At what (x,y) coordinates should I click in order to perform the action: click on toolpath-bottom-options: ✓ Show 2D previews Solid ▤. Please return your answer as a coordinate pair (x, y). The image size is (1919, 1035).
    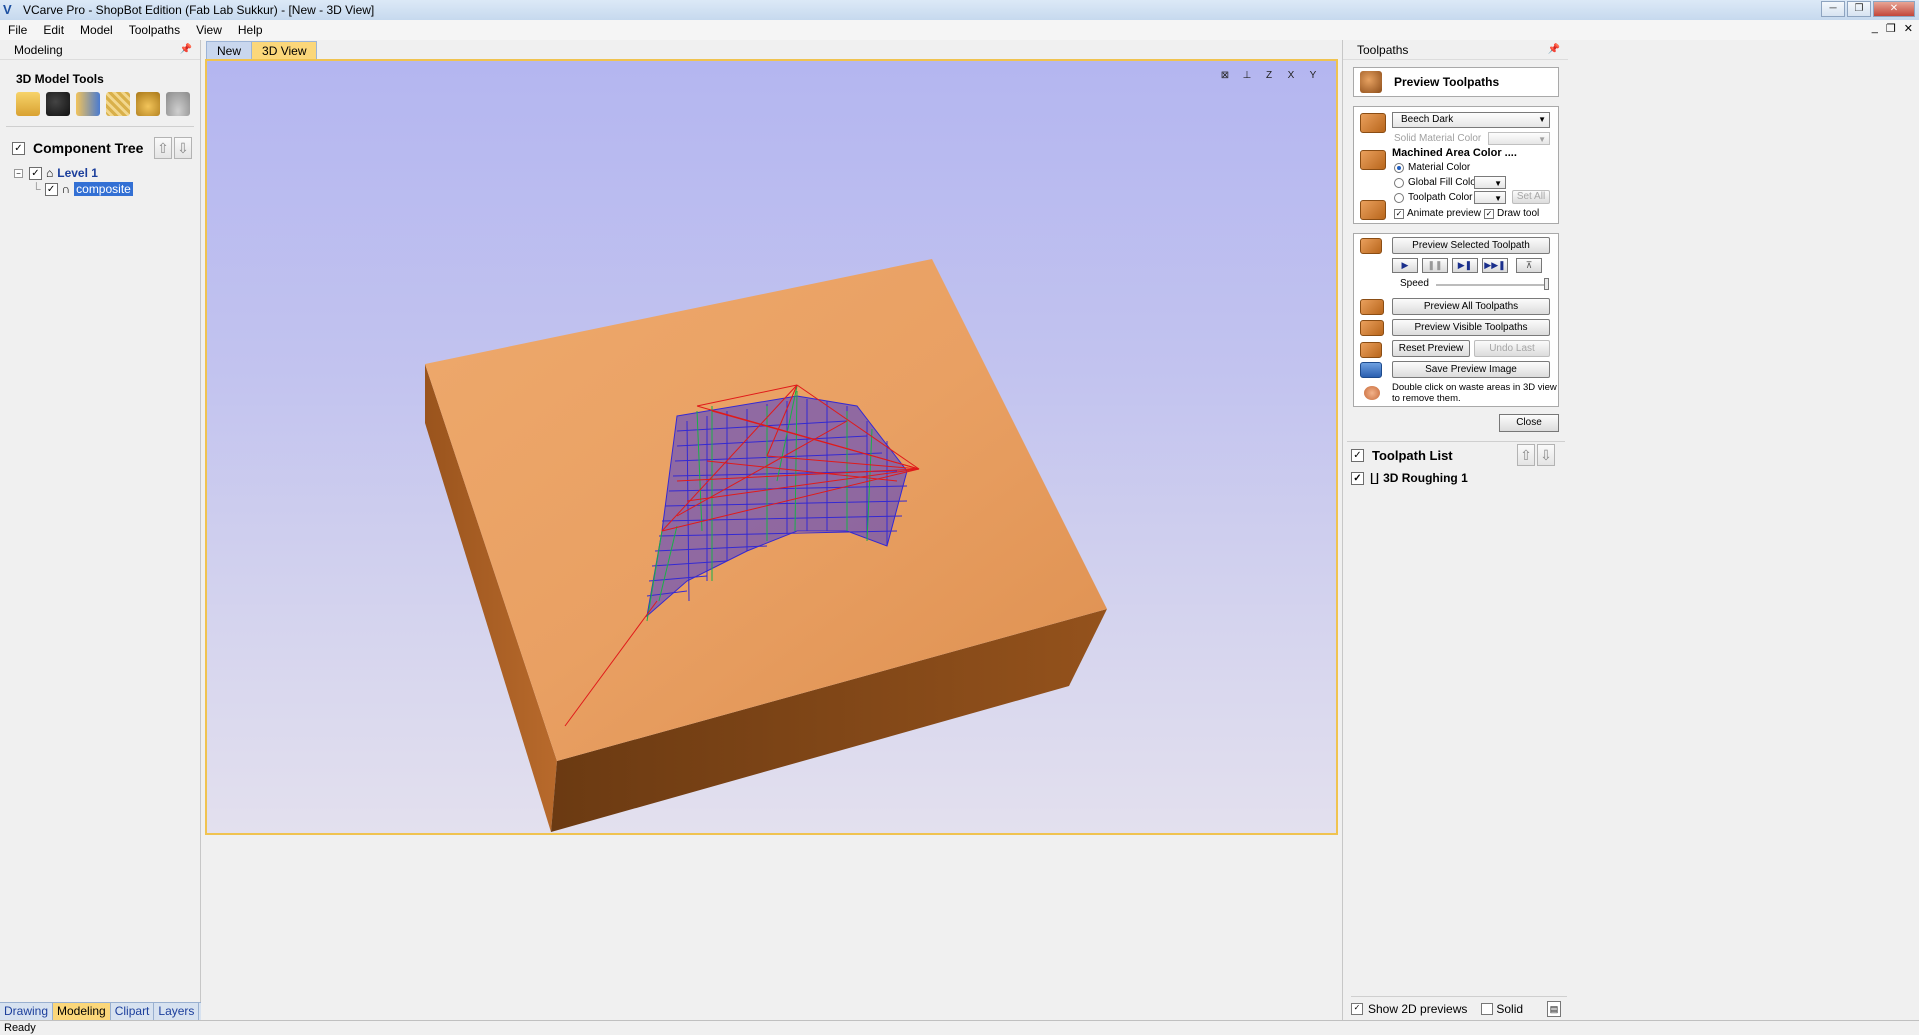
    Looking at the image, I should click on (1459, 1008).